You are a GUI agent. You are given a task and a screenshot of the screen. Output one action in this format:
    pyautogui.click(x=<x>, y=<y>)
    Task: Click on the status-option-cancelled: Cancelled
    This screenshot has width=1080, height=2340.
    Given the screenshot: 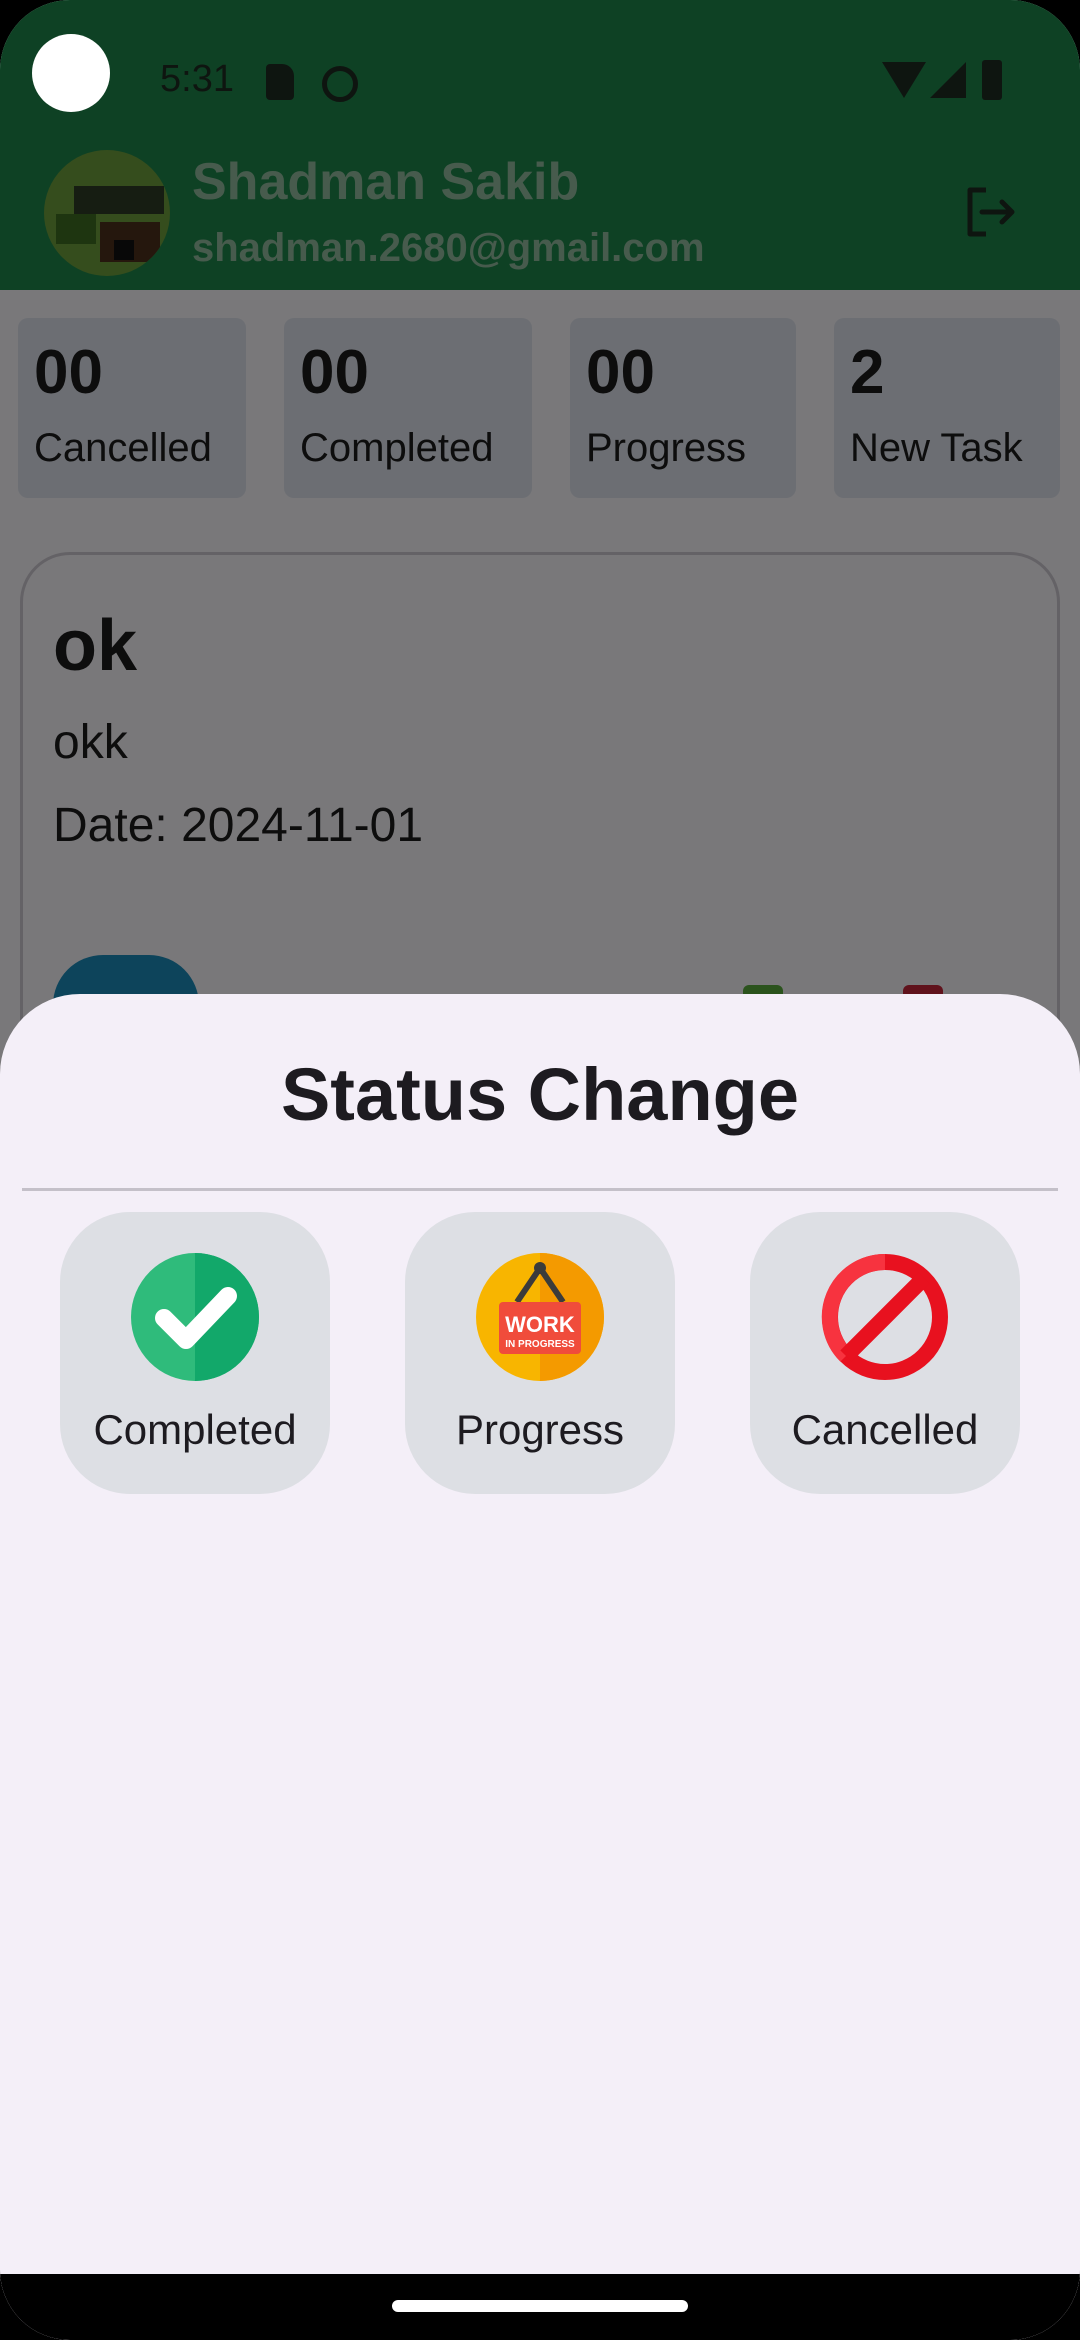 What is the action you would take?
    pyautogui.click(x=885, y=1353)
    